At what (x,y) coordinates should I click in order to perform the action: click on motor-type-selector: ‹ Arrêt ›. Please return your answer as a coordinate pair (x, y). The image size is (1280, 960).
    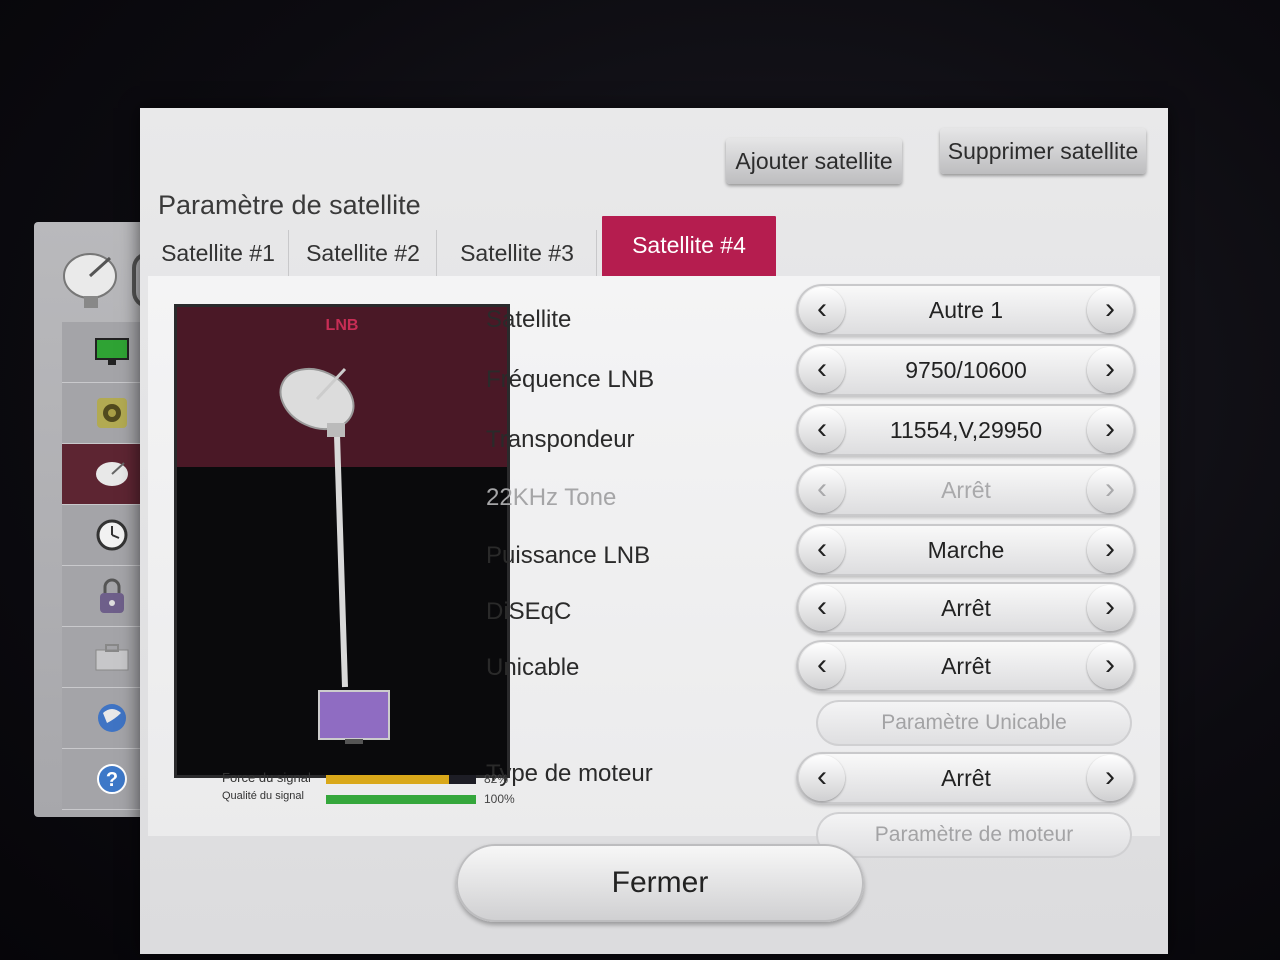
    Looking at the image, I should click on (966, 778).